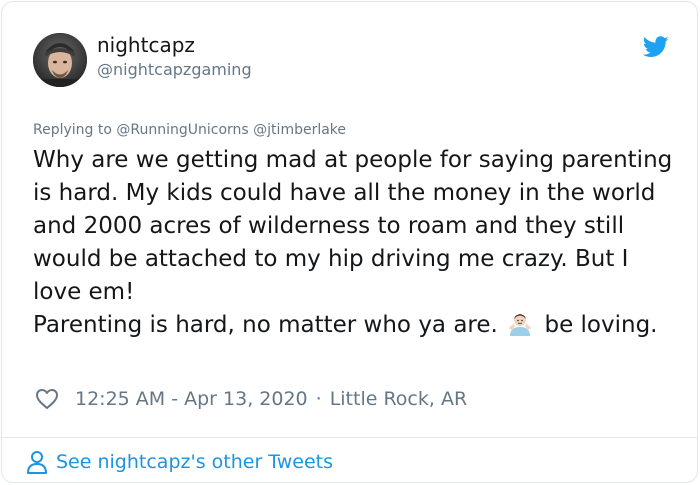  What do you see at coordinates (37, 462) in the screenshot?
I see `person-icon` at bounding box center [37, 462].